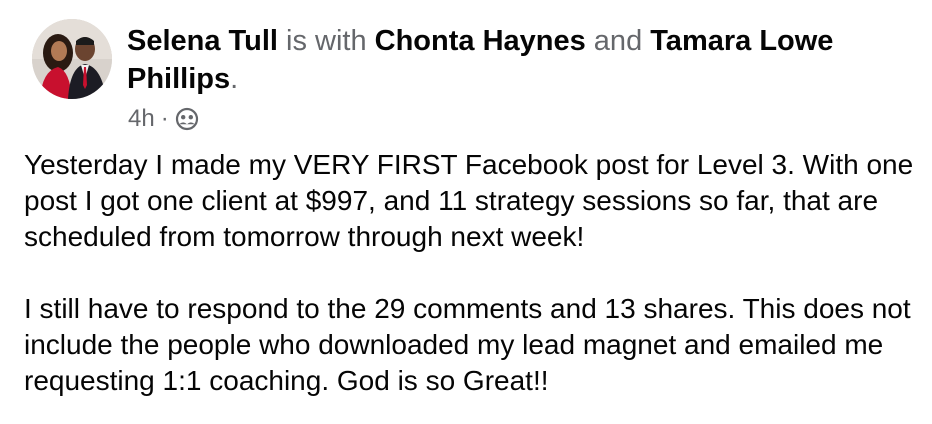 Image resolution: width=932 pixels, height=424 pixels. Describe the element at coordinates (202, 41) in the screenshot. I see `author-name: Selena Tull` at that location.